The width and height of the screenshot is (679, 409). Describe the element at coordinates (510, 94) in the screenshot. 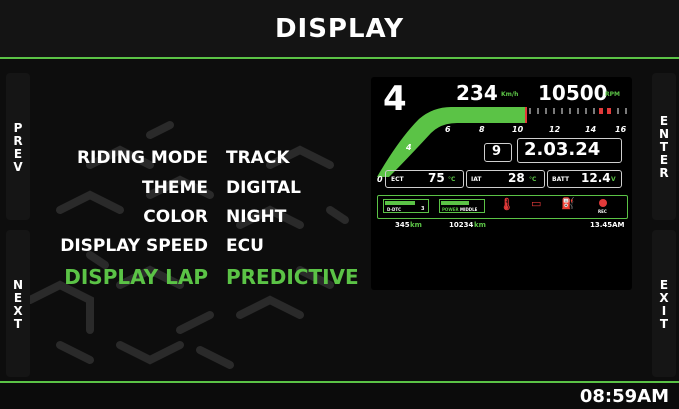

I see `speed-unit: Km/h` at that location.